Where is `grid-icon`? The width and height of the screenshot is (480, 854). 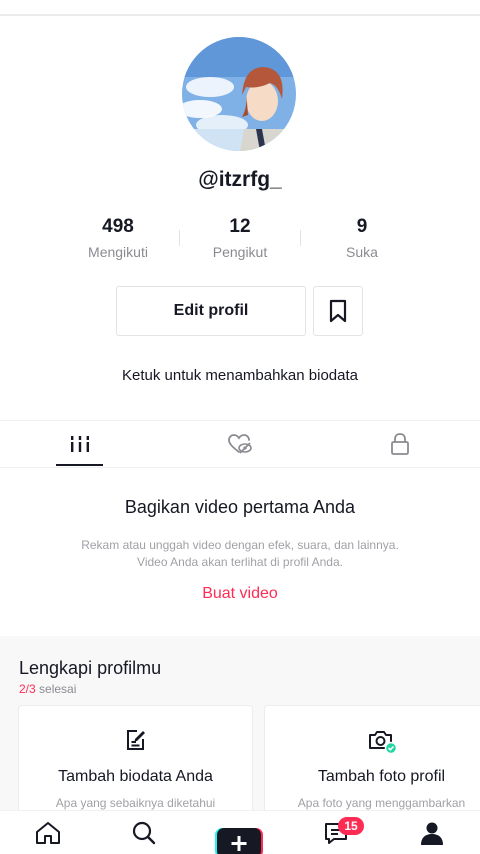
grid-icon is located at coordinates (80, 444).